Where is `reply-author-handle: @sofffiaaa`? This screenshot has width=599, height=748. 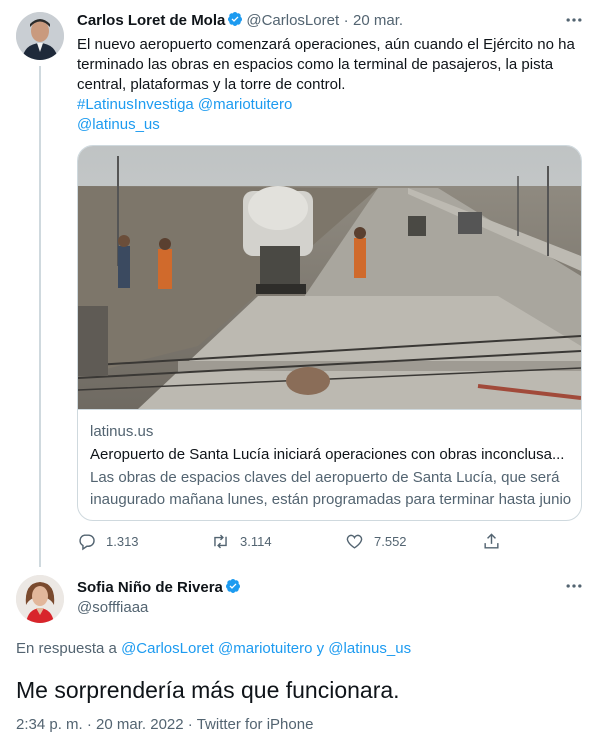
reply-author-handle: @sofffiaaa is located at coordinates (112, 607).